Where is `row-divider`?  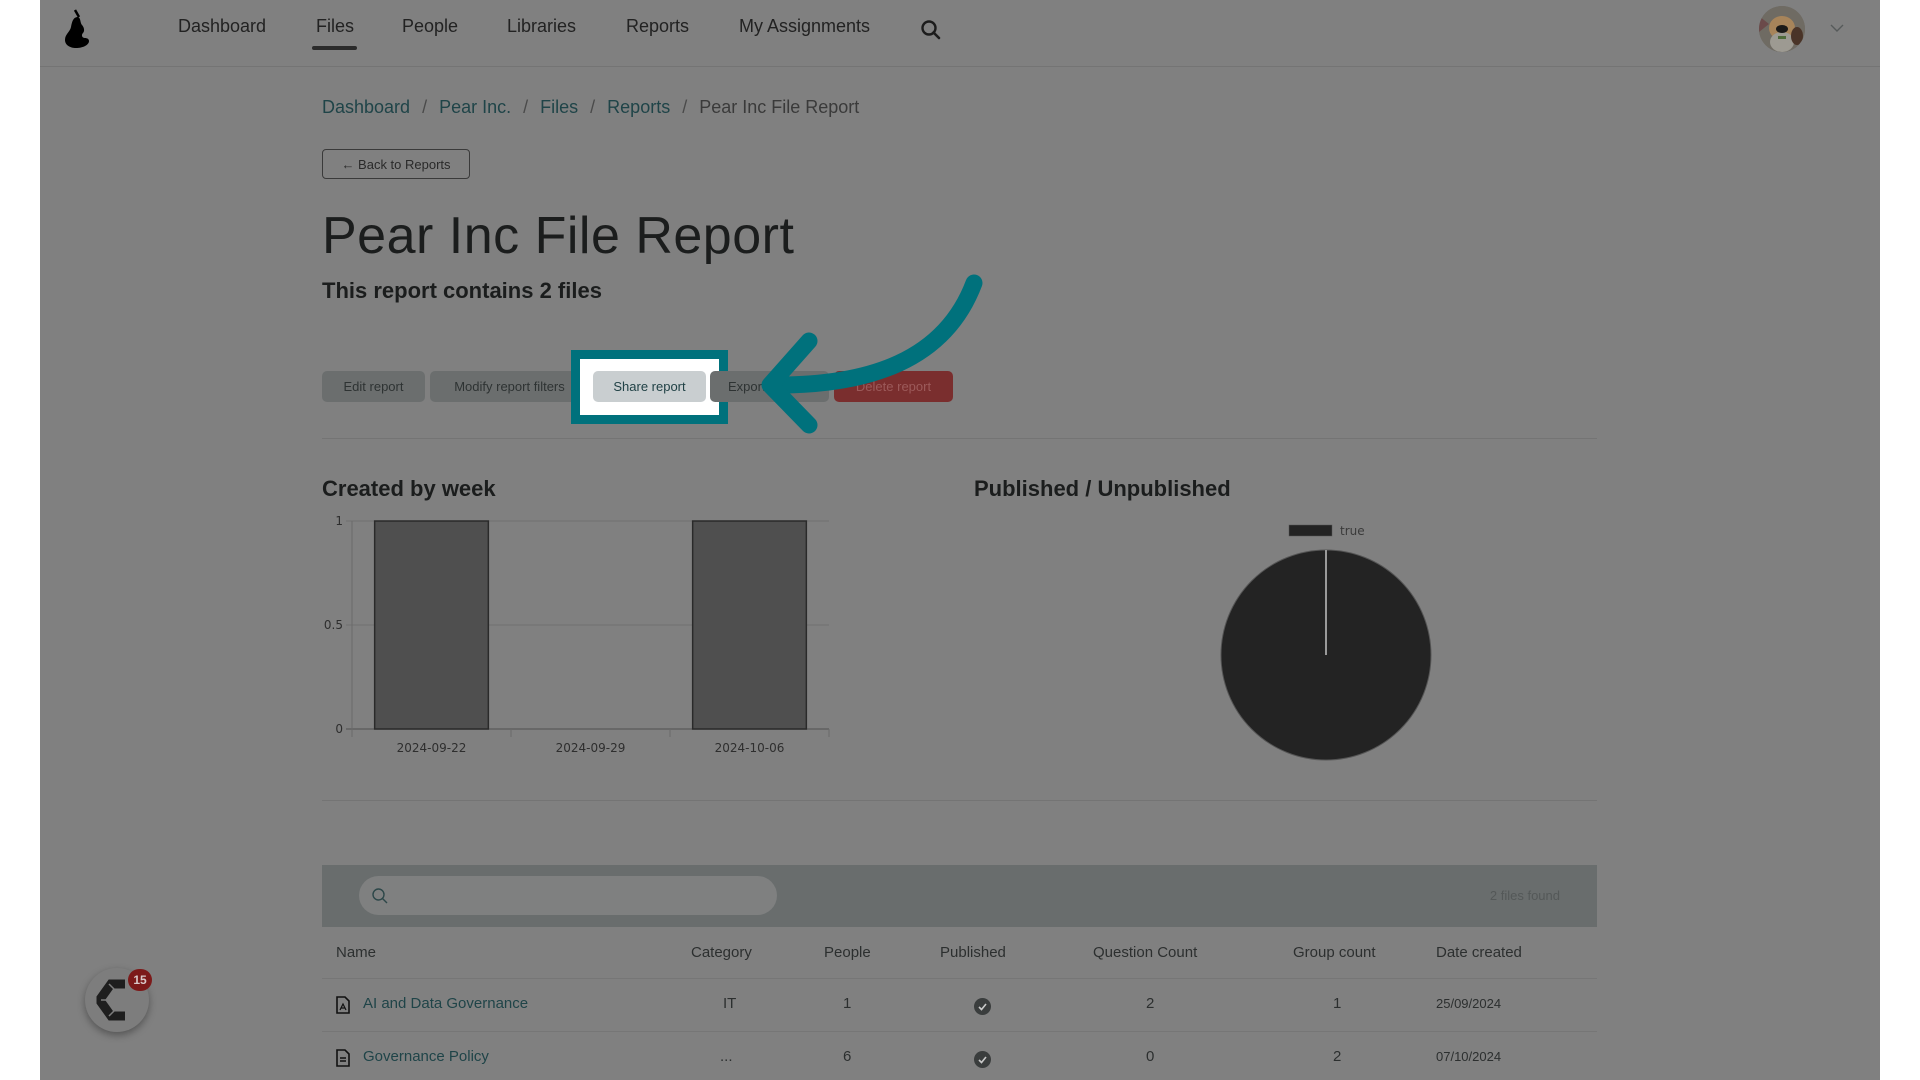
row-divider is located at coordinates (959, 1031).